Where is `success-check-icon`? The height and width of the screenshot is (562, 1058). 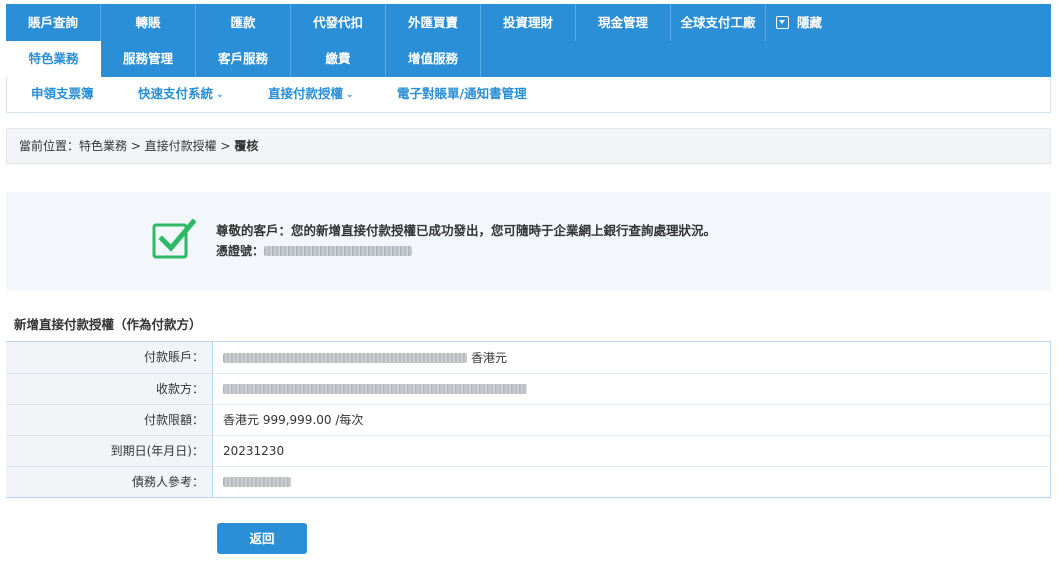 success-check-icon is located at coordinates (174, 238).